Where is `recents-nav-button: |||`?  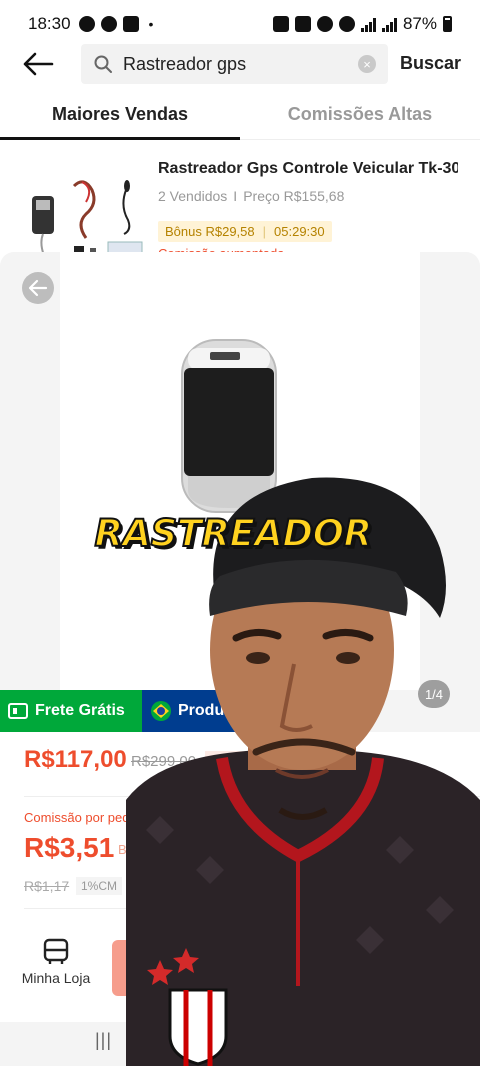
recents-nav-button: ||| is located at coordinates (103, 1040).